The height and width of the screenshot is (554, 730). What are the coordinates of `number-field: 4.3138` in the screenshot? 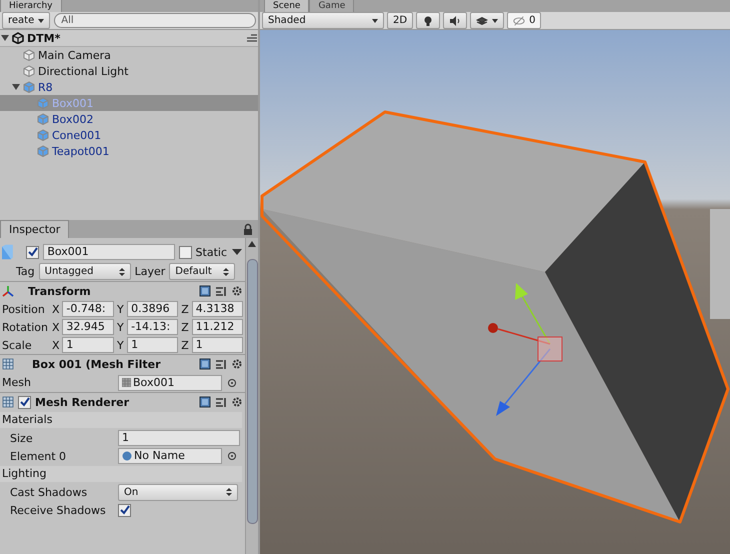 It's located at (217, 309).